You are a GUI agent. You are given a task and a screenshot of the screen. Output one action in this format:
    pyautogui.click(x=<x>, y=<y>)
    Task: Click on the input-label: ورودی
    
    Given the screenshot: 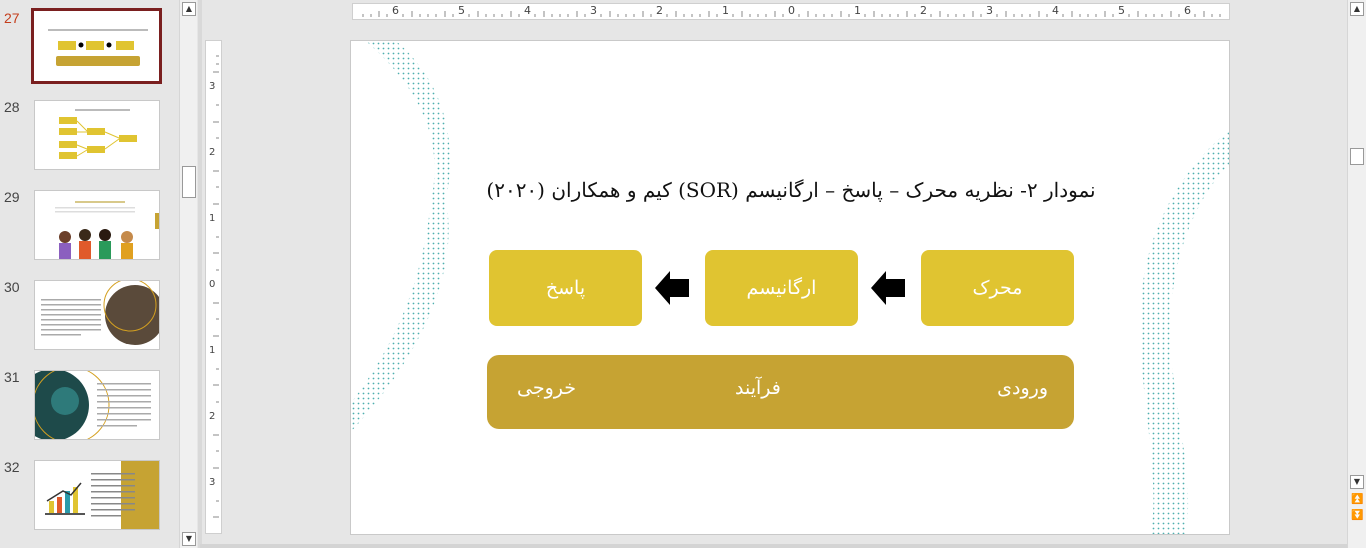 What is the action you would take?
    pyautogui.click(x=1022, y=388)
    